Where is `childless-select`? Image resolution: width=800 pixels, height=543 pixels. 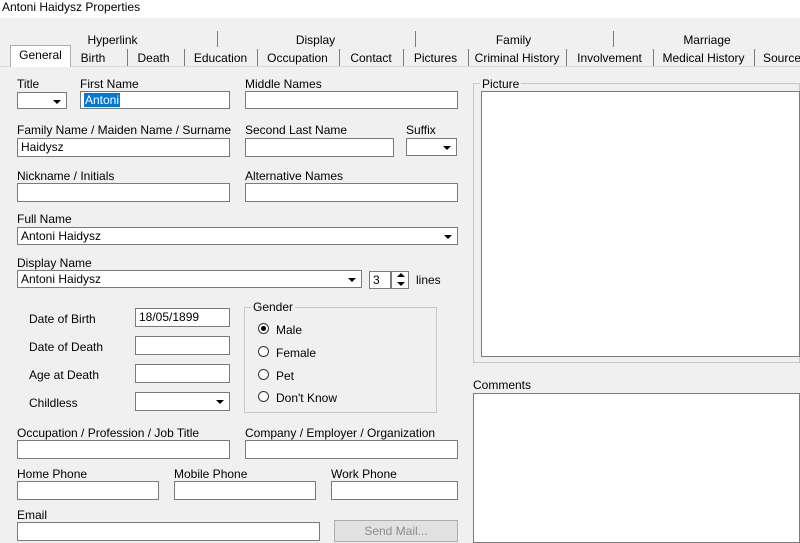 childless-select is located at coordinates (182, 401).